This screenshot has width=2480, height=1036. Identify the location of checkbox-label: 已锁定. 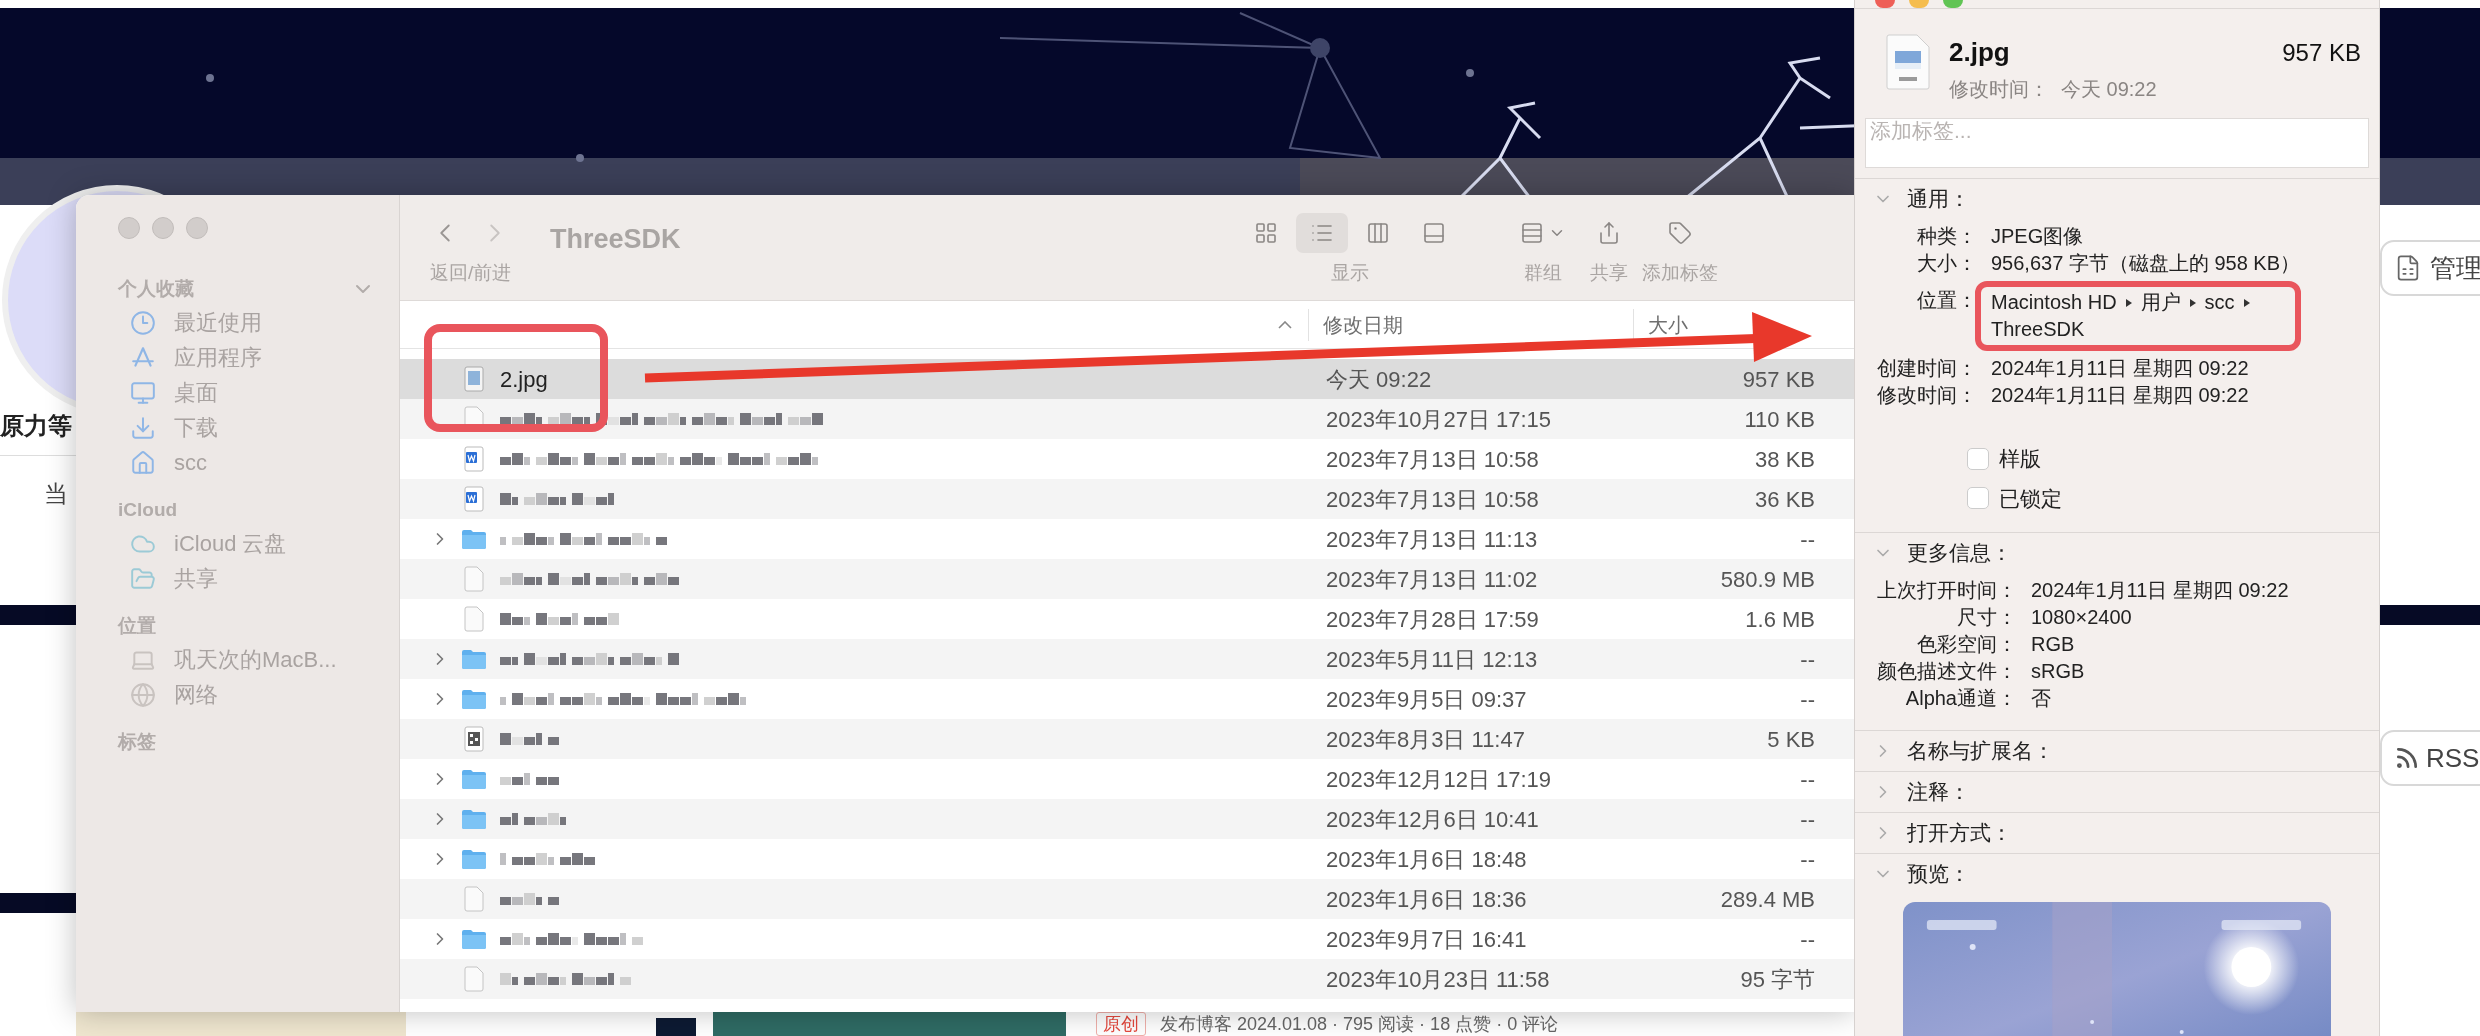
(2030, 498).